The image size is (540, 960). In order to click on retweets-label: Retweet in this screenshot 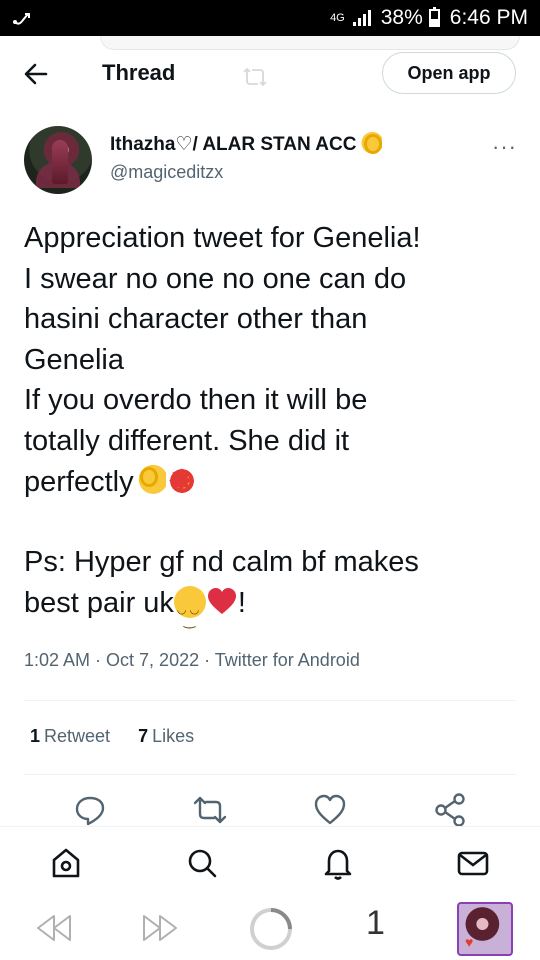, I will do `click(77, 736)`.